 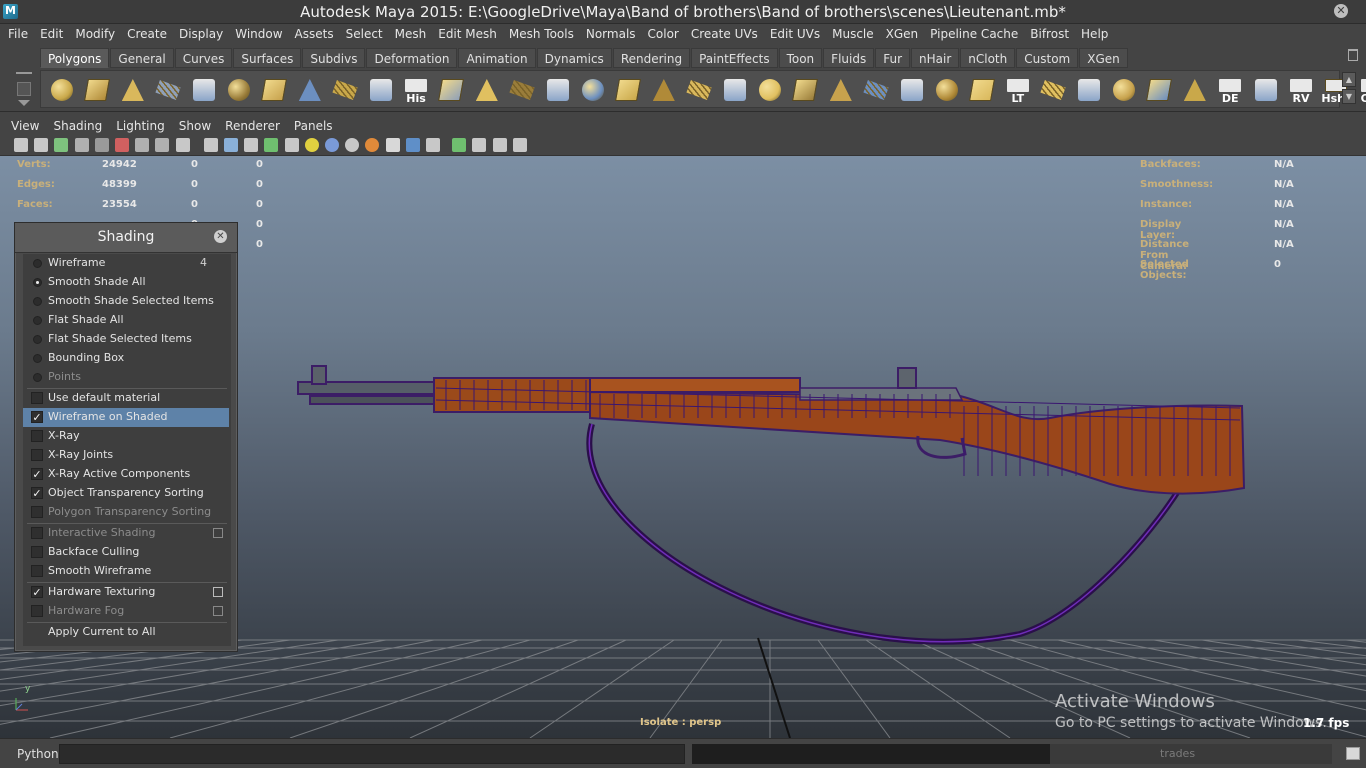 I want to click on film-gate-icon, so click(x=162, y=145).